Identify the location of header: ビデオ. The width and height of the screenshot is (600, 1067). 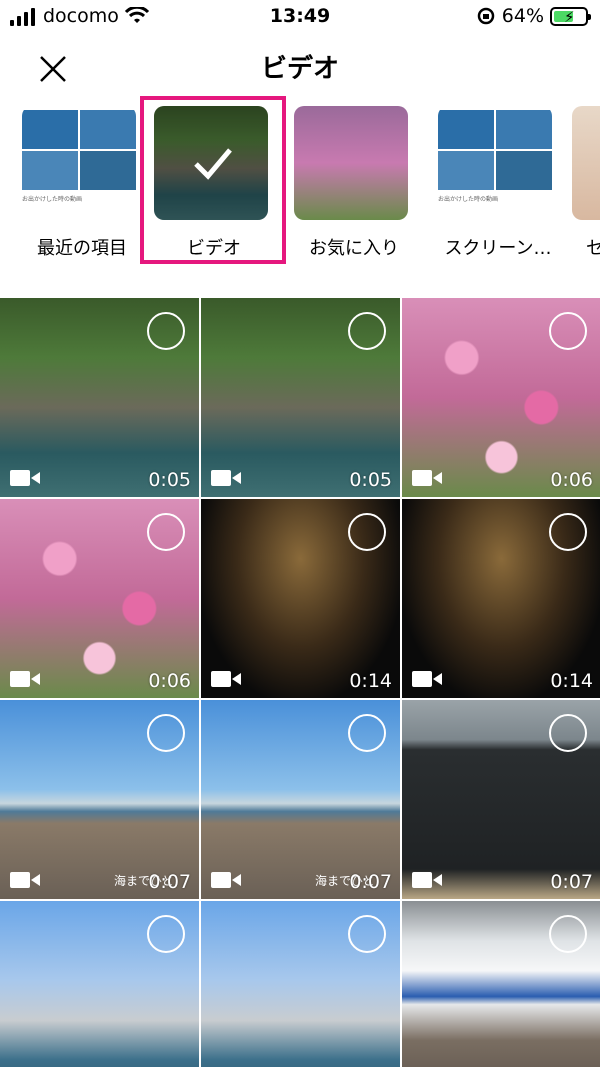
(300, 68).